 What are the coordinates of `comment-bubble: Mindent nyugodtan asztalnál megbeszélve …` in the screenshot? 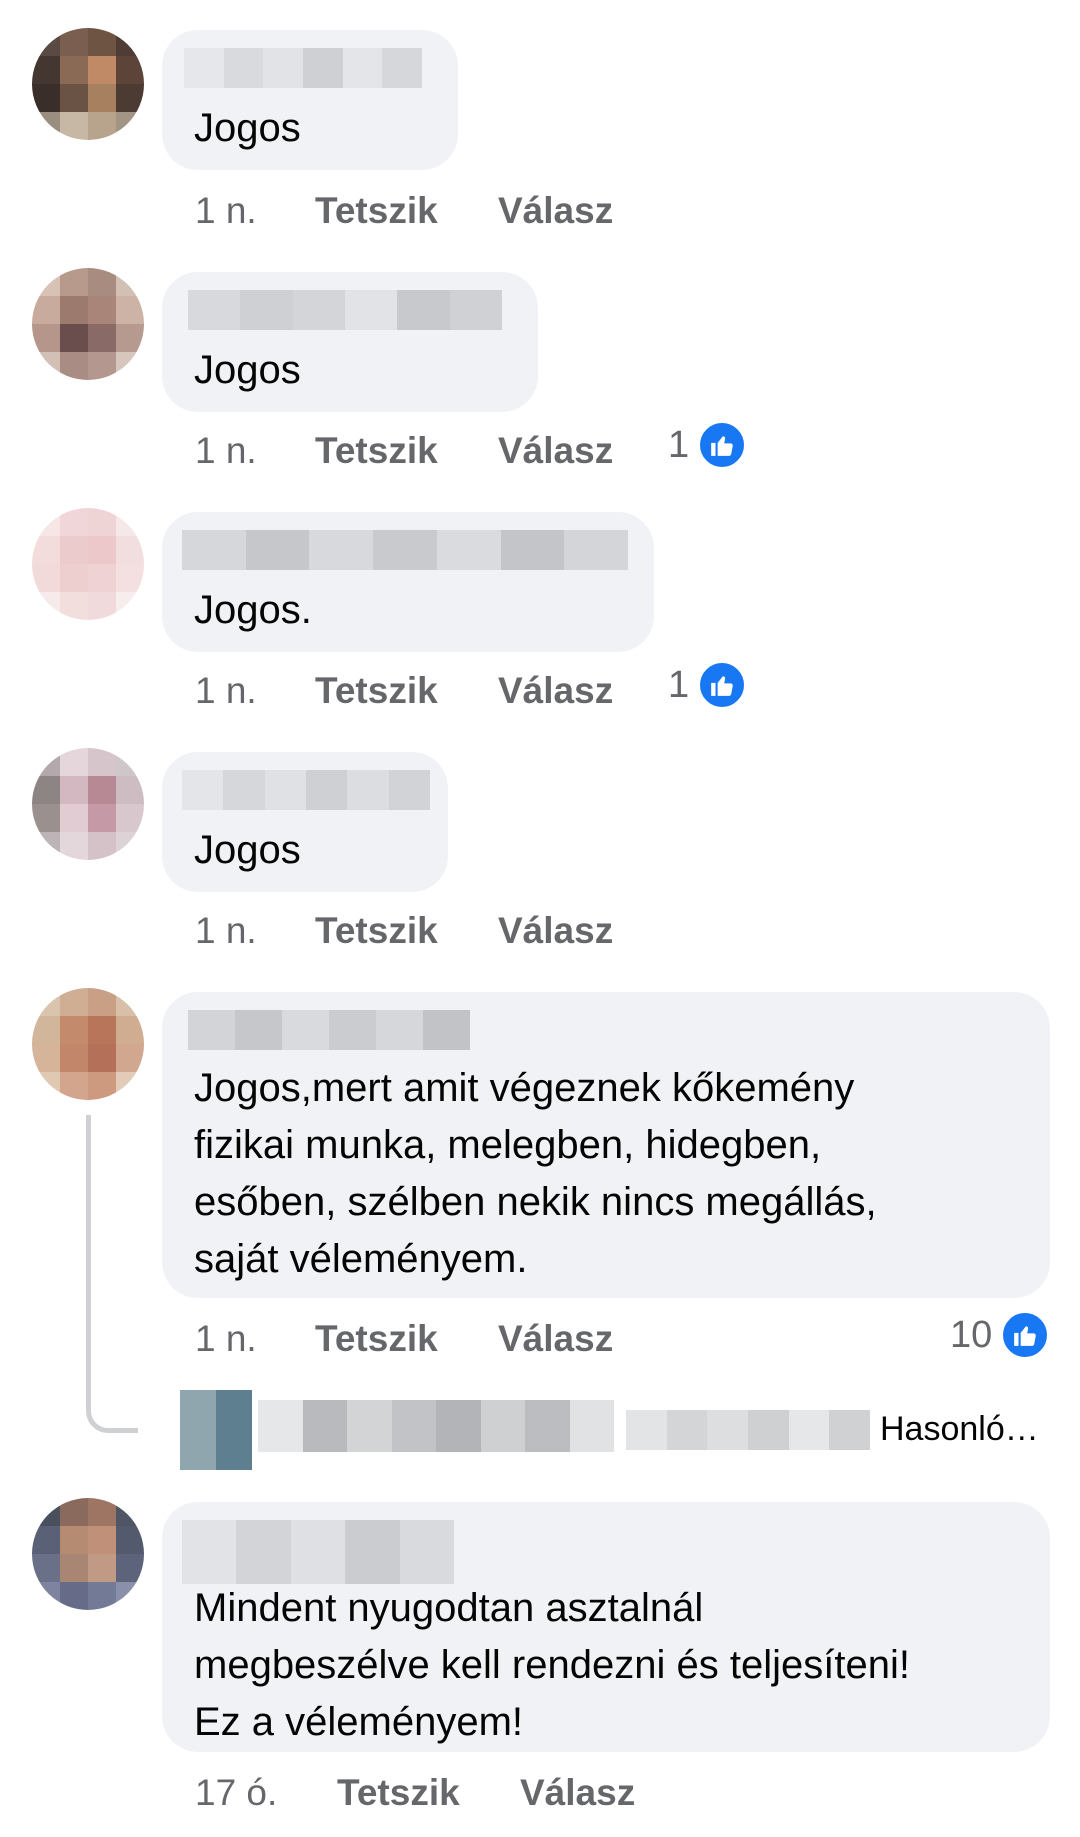 It's located at (606, 1627).